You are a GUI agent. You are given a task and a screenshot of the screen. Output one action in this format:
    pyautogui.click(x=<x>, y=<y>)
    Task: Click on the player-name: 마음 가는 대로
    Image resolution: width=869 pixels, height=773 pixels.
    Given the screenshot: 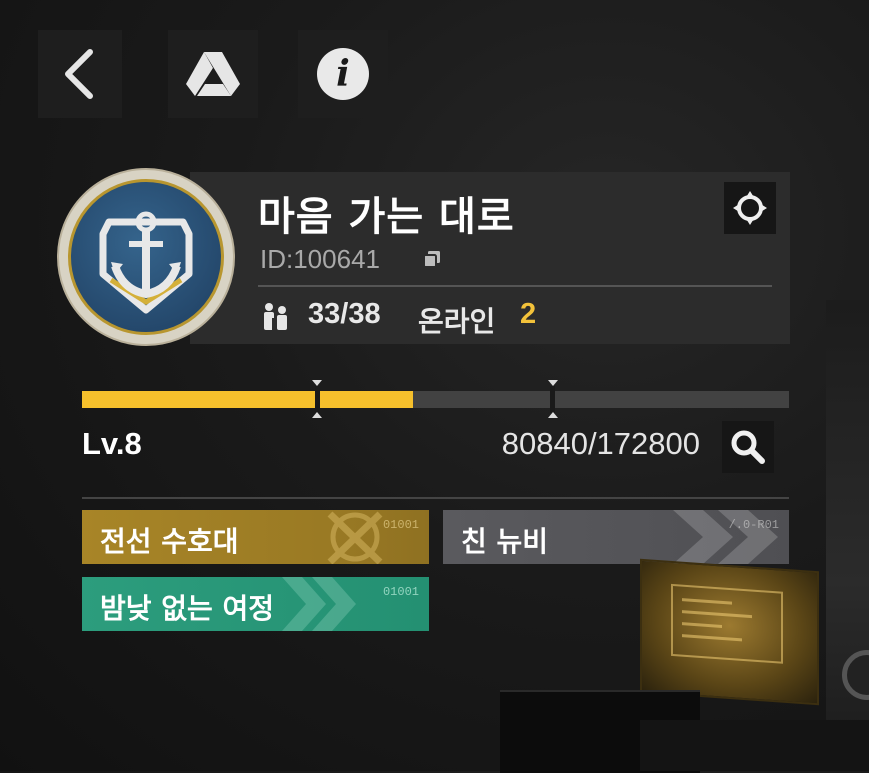 What is the action you would take?
    pyautogui.click(x=386, y=217)
    